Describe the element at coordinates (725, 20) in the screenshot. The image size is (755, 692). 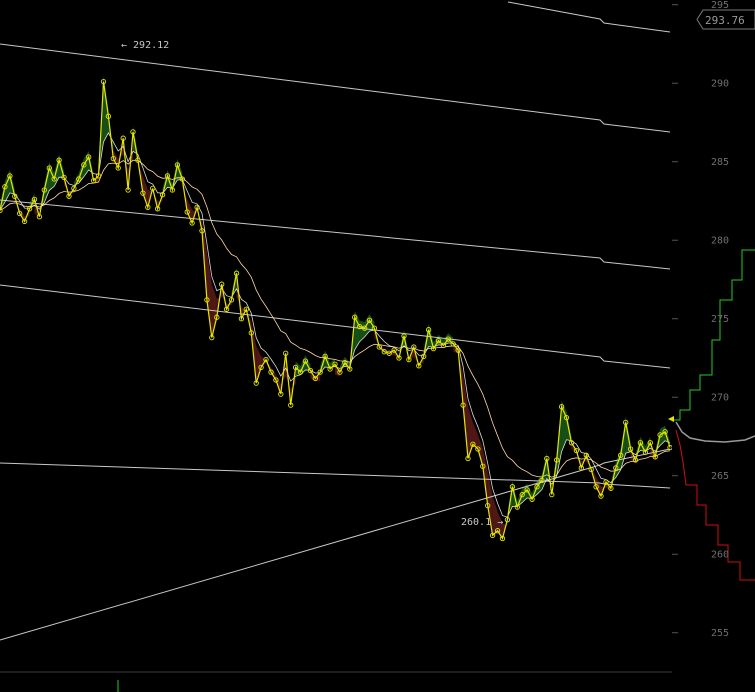
I see `current-price-label: 293.76` at that location.